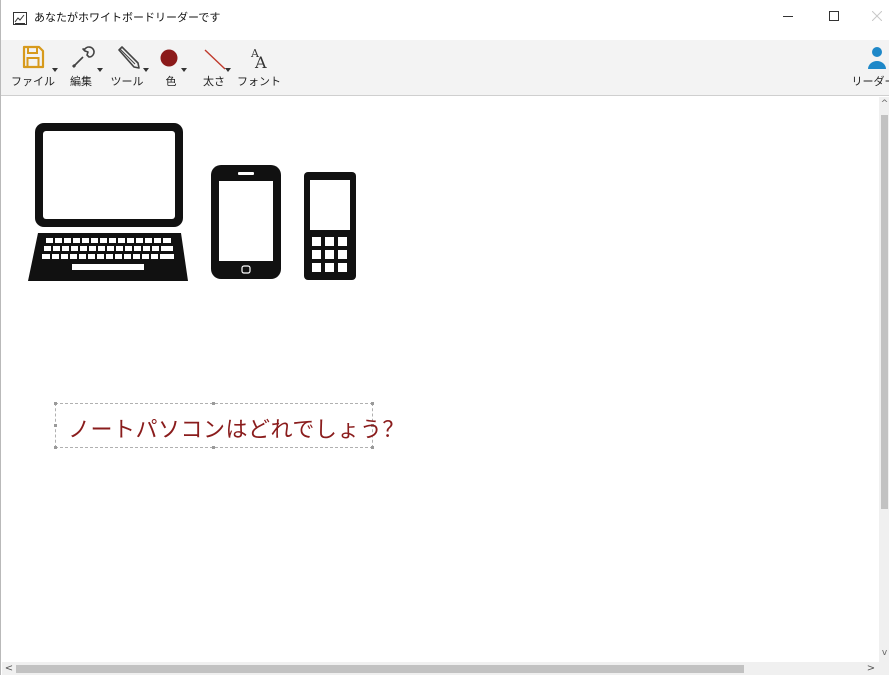 Image resolution: width=889 pixels, height=675 pixels. Describe the element at coordinates (884, 104) in the screenshot. I see `scroll-up-arrow: ^` at that location.